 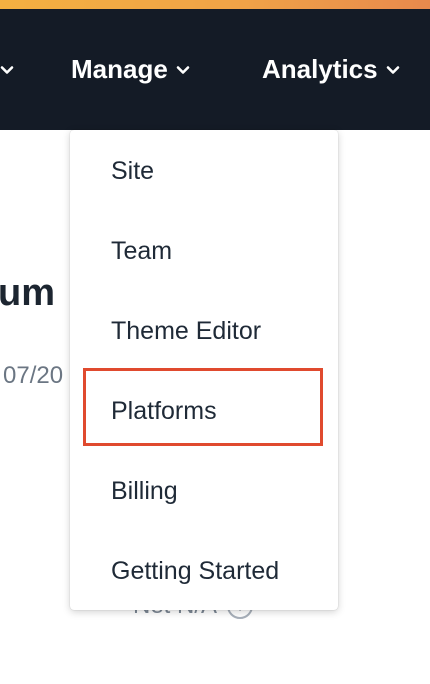 I want to click on nav-item-analytics: Analytics, so click(x=331, y=69).